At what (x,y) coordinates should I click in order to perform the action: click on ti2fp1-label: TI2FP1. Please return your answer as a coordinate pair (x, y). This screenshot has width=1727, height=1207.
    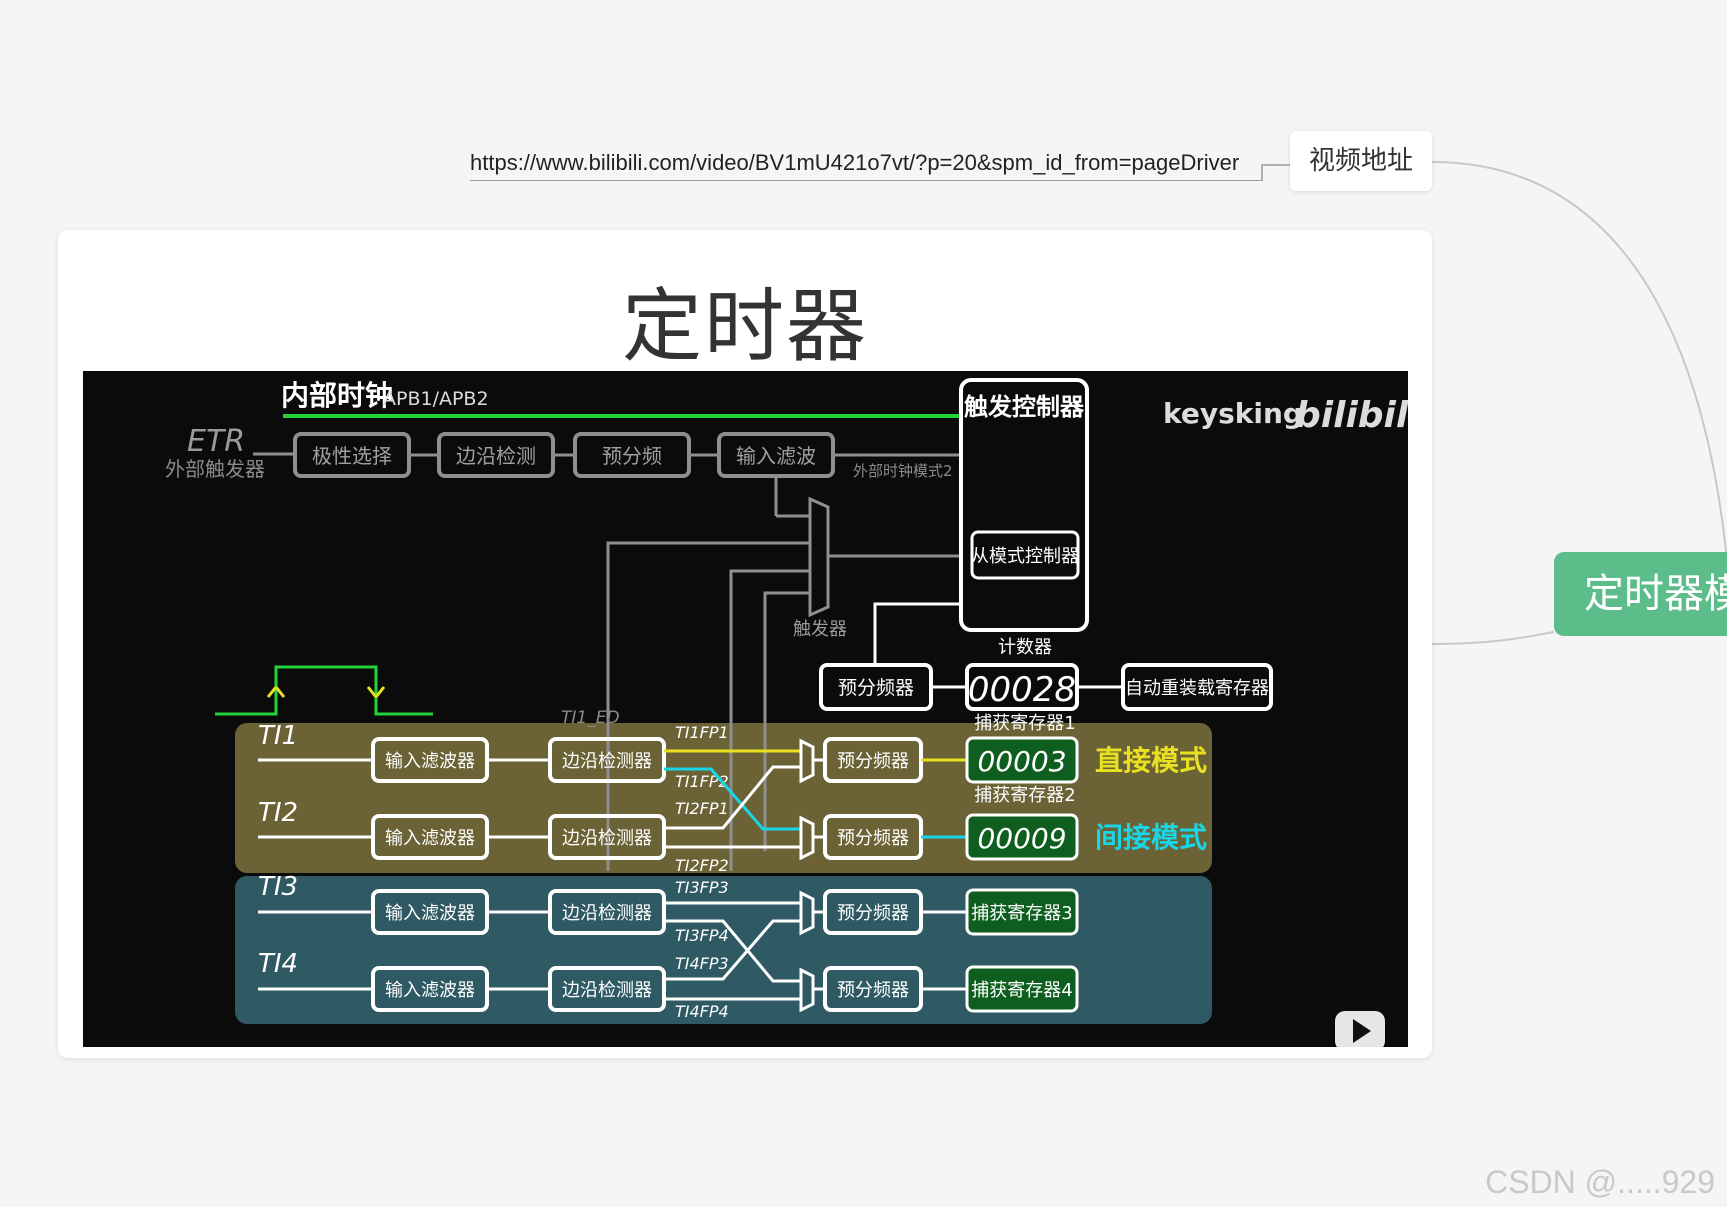
    Looking at the image, I should click on (702, 808).